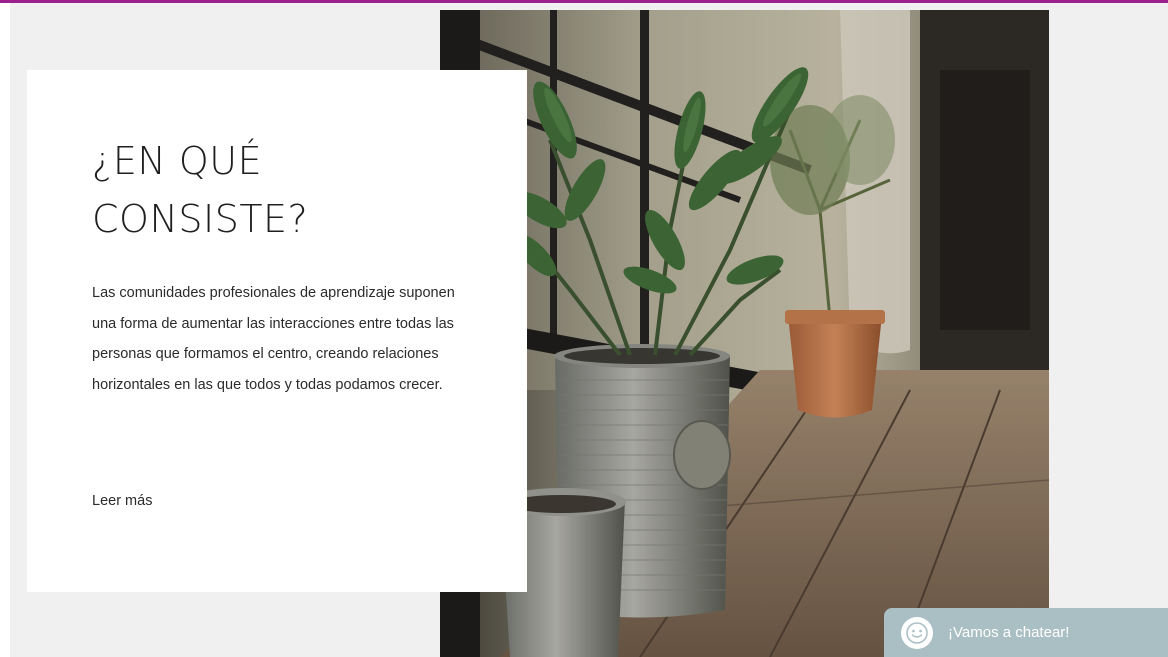 The image size is (1168, 657). I want to click on left-strip, so click(5, 328).